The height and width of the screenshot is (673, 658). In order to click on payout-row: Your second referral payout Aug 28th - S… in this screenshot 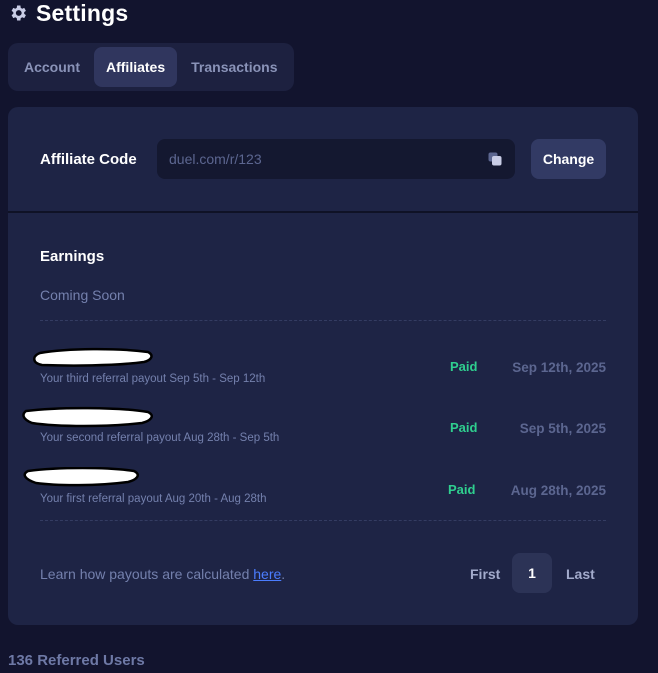, I will do `click(323, 426)`.